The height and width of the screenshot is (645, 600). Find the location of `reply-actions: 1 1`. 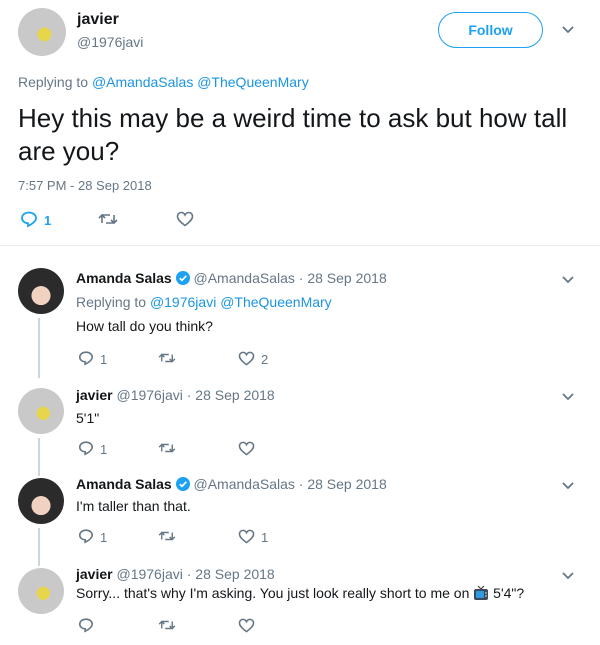

reply-actions: 1 1 is located at coordinates (173, 537).